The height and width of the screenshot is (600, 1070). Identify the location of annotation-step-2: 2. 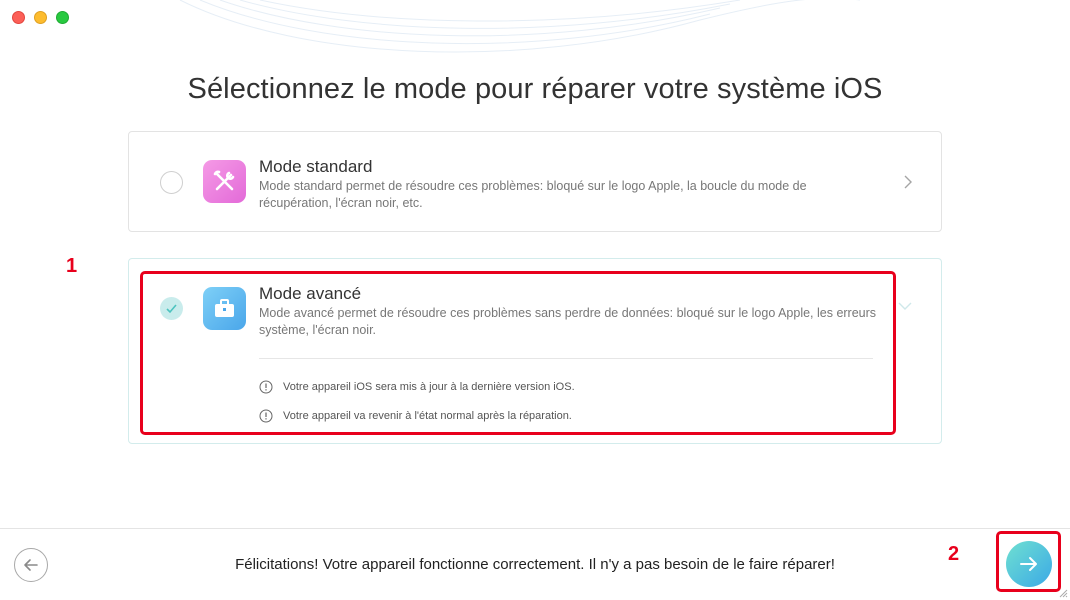
(954, 554).